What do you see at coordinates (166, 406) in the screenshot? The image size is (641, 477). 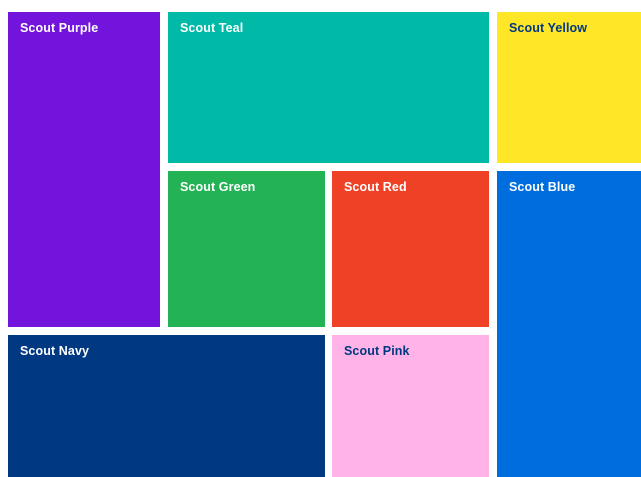 I see `swatch-scout-navy: Scout Navy` at bounding box center [166, 406].